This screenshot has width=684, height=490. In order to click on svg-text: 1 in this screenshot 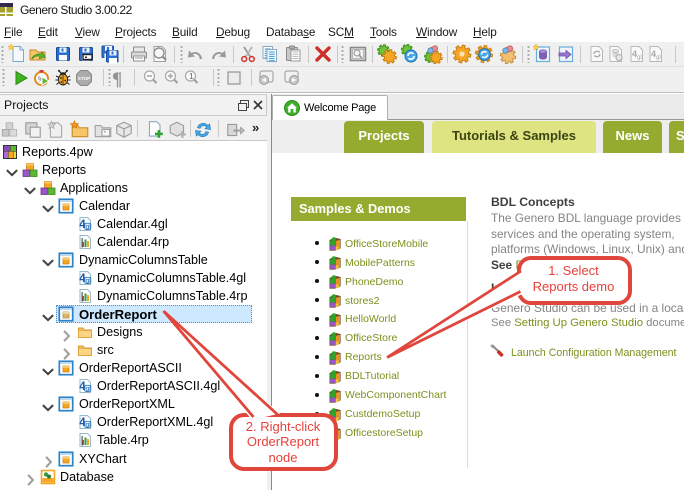, I will do `click(191, 76)`.